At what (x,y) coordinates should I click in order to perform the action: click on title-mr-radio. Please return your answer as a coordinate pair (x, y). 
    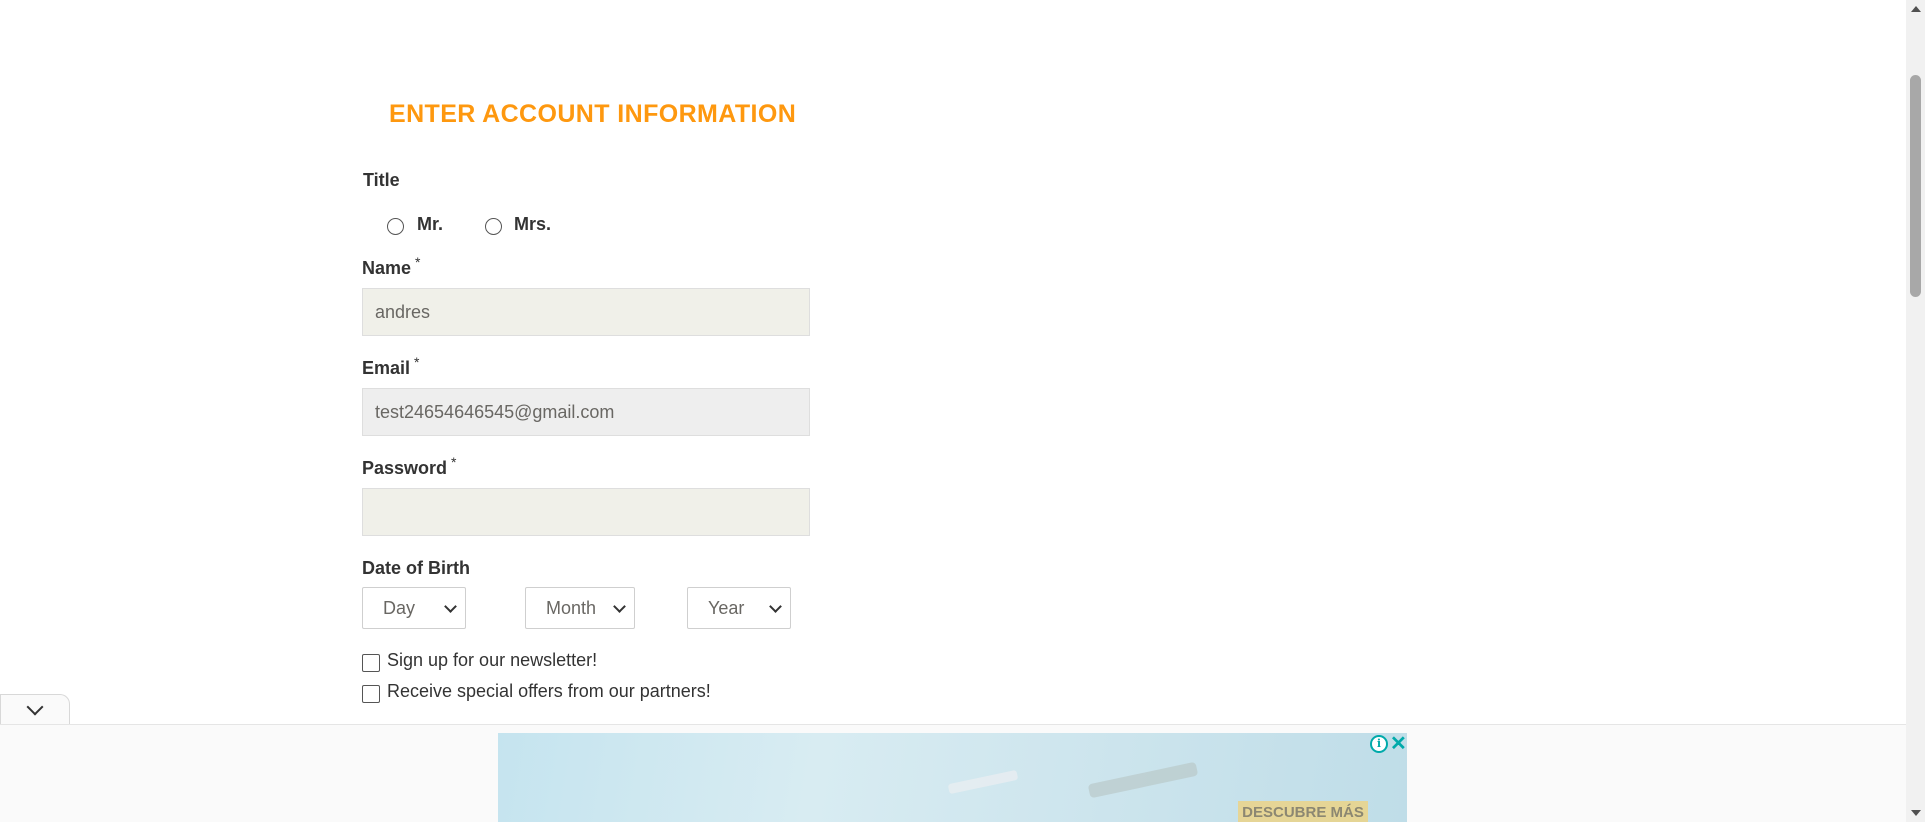
    Looking at the image, I should click on (395, 226).